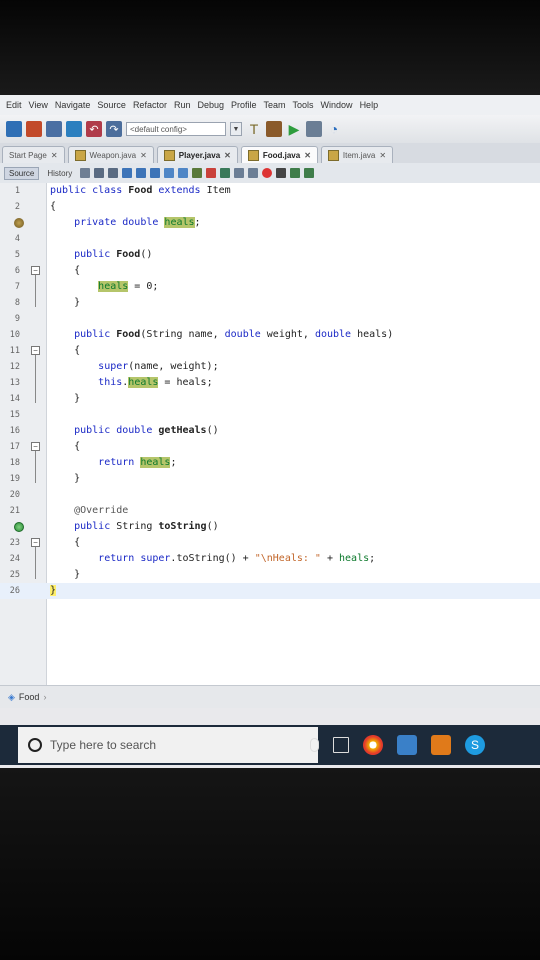  What do you see at coordinates (270, 447) in the screenshot?
I see `code-line: 17 − {` at bounding box center [270, 447].